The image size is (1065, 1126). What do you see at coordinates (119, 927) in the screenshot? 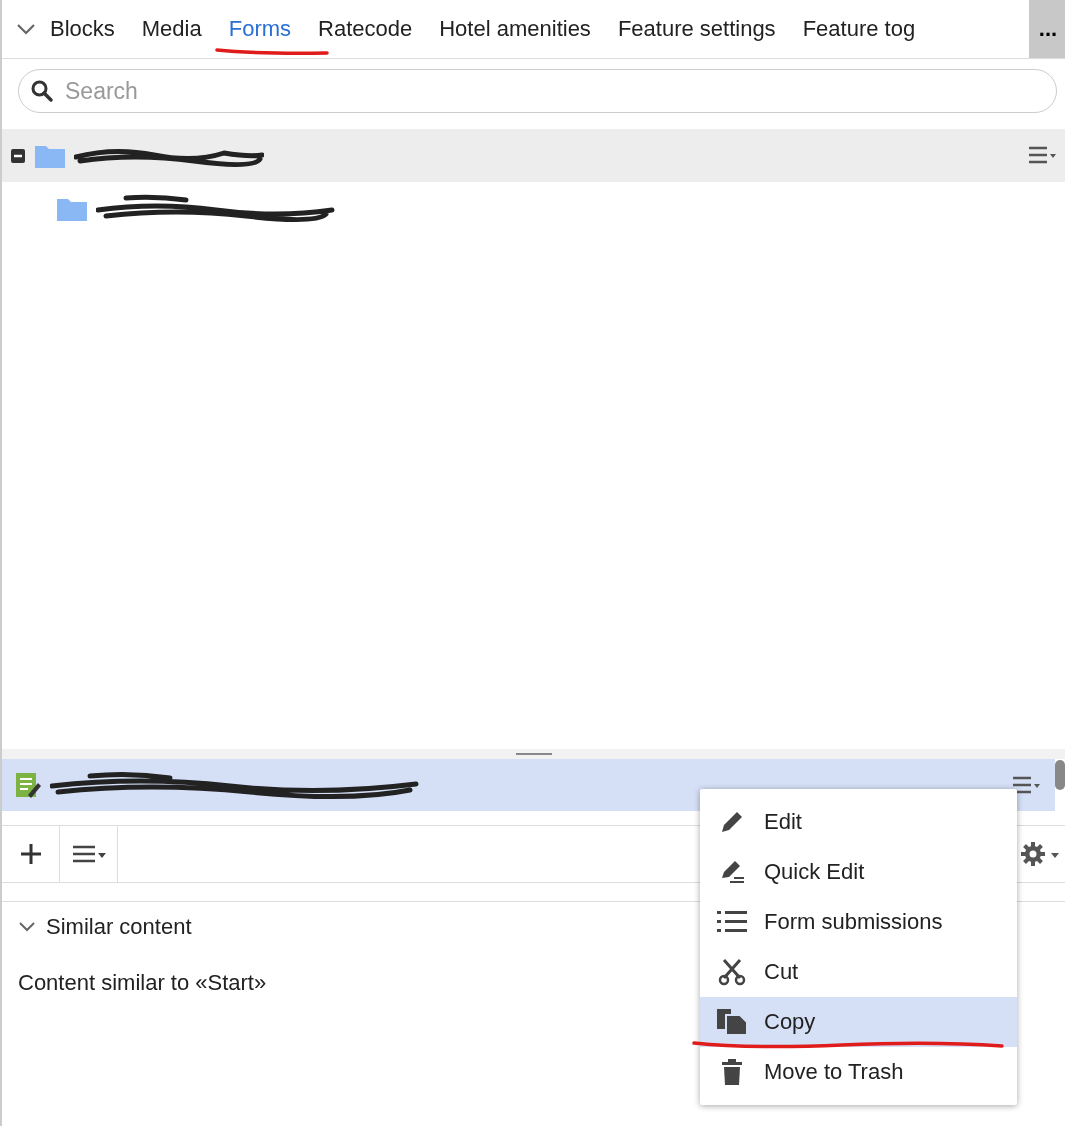
I see `section-title: Similar content` at bounding box center [119, 927].